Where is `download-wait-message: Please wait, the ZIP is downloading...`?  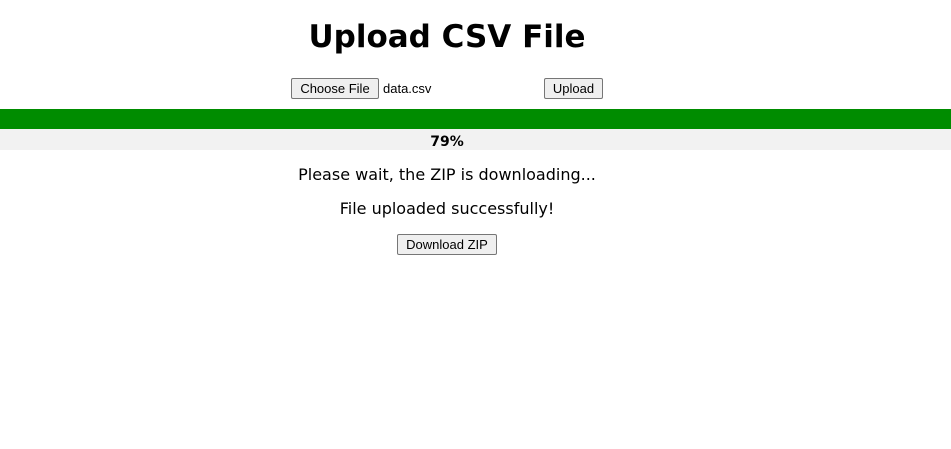
download-wait-message: Please wait, the ZIP is downloading... is located at coordinates (447, 174).